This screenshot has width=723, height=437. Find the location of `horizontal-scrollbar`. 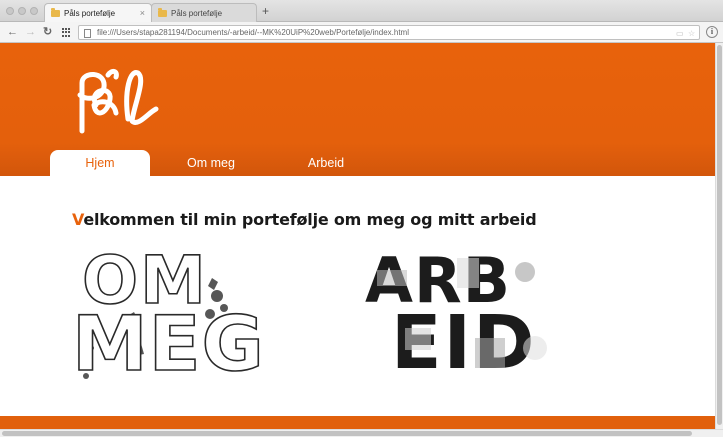

horizontal-scrollbar is located at coordinates (361, 433).